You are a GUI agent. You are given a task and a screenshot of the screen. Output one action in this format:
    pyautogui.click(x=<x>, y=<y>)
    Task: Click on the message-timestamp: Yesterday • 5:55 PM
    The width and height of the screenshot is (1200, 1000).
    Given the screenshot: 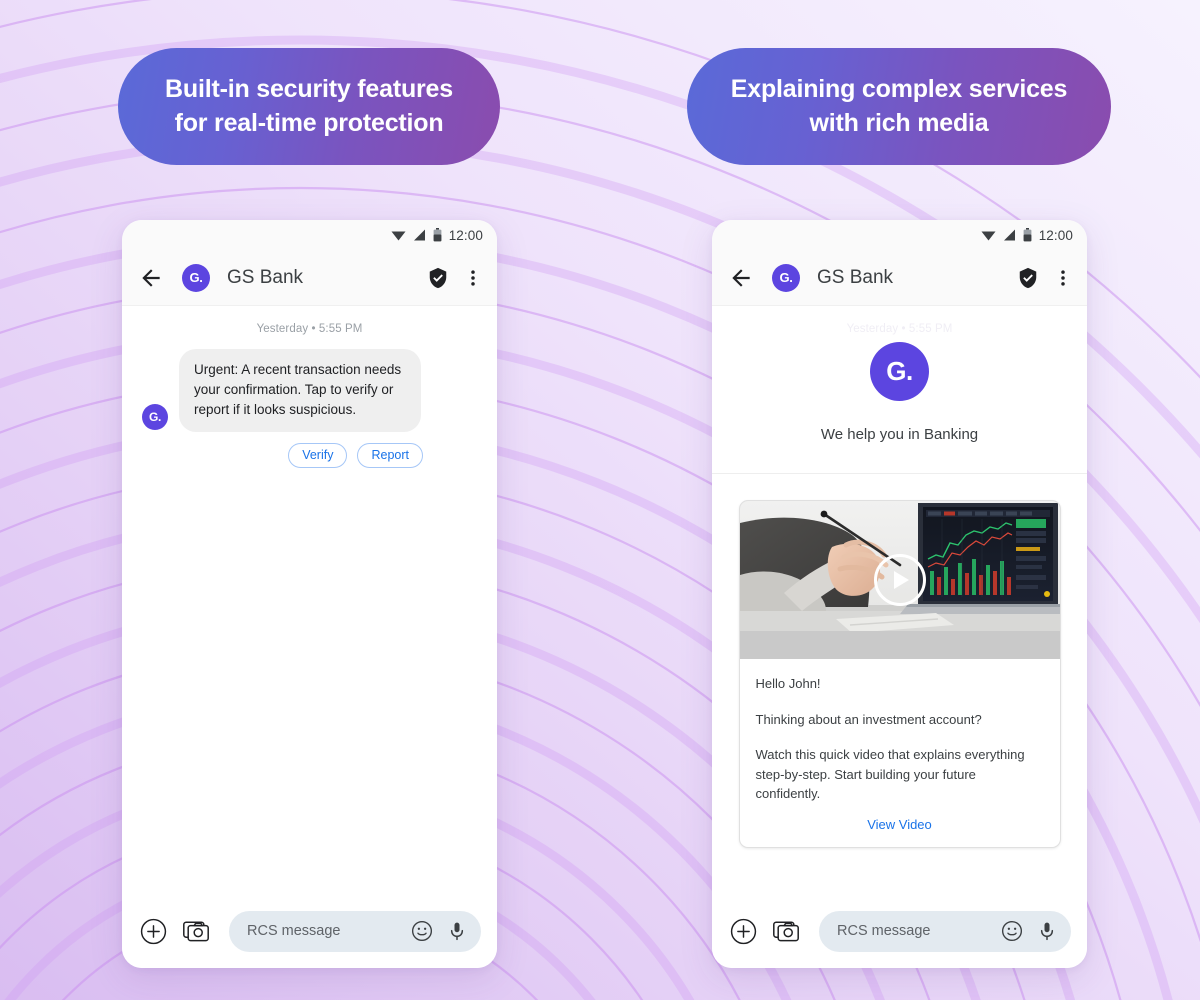 What is the action you would take?
    pyautogui.click(x=309, y=329)
    